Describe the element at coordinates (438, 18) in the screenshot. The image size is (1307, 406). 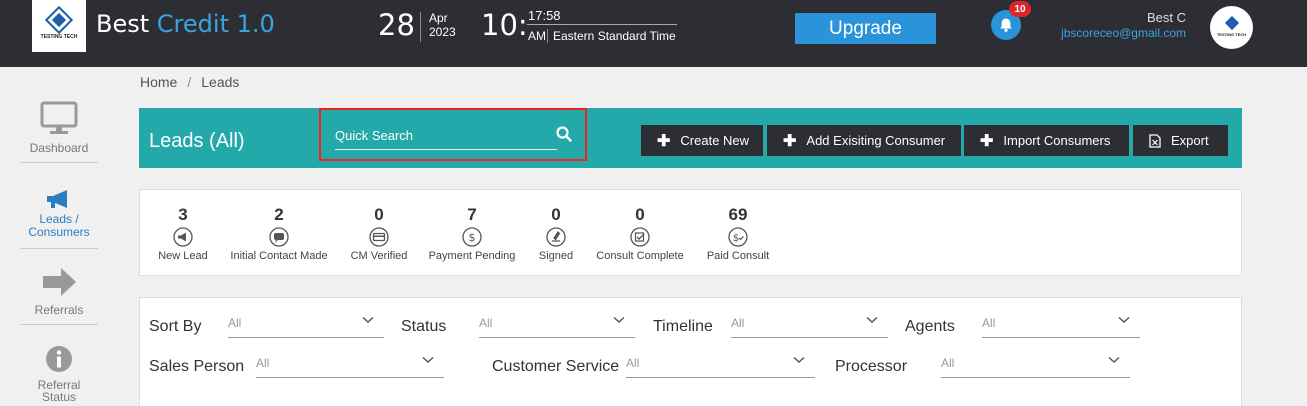
I see `date-month: Apr` at that location.